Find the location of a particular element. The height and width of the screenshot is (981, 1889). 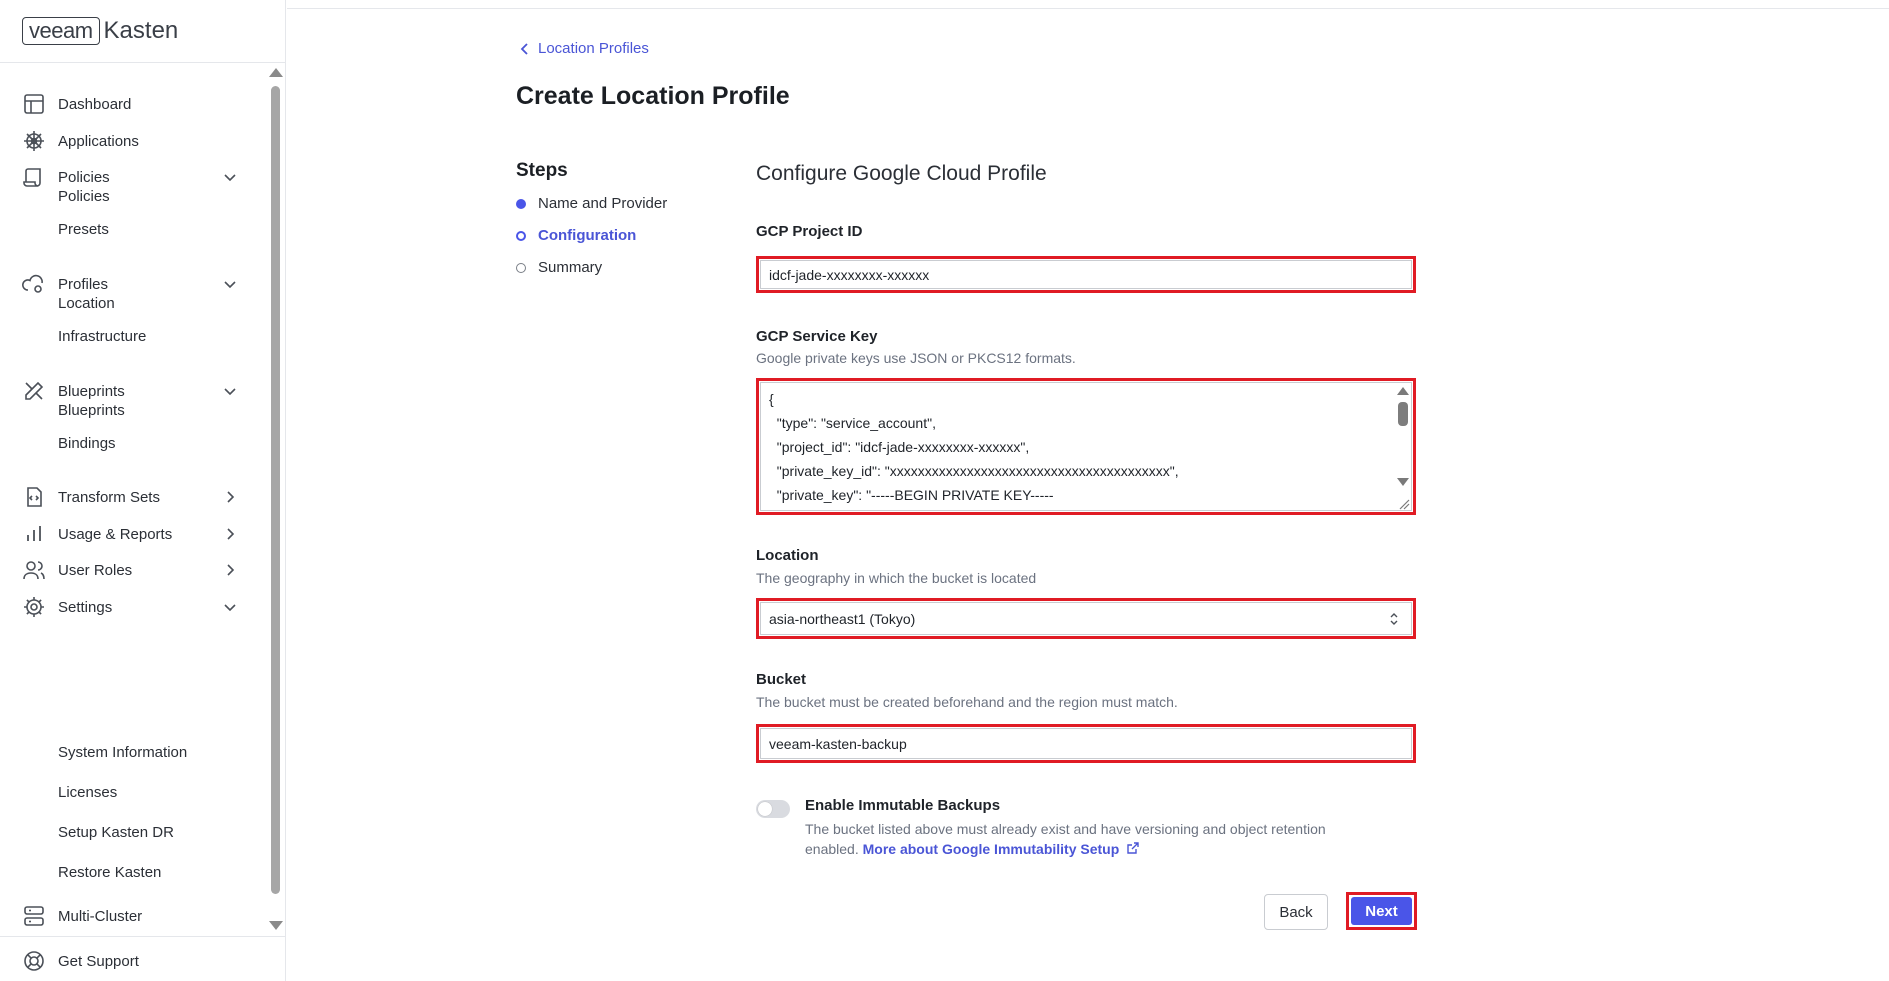

helm-wheel-icon is located at coordinates (34, 141).